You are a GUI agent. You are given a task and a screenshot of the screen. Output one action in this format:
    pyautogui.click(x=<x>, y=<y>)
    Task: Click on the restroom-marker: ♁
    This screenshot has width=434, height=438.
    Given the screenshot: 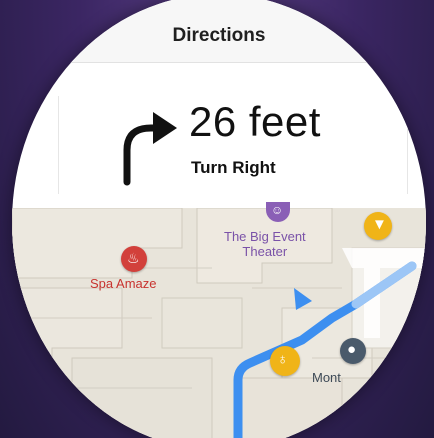 What is the action you would take?
    pyautogui.click(x=285, y=361)
    